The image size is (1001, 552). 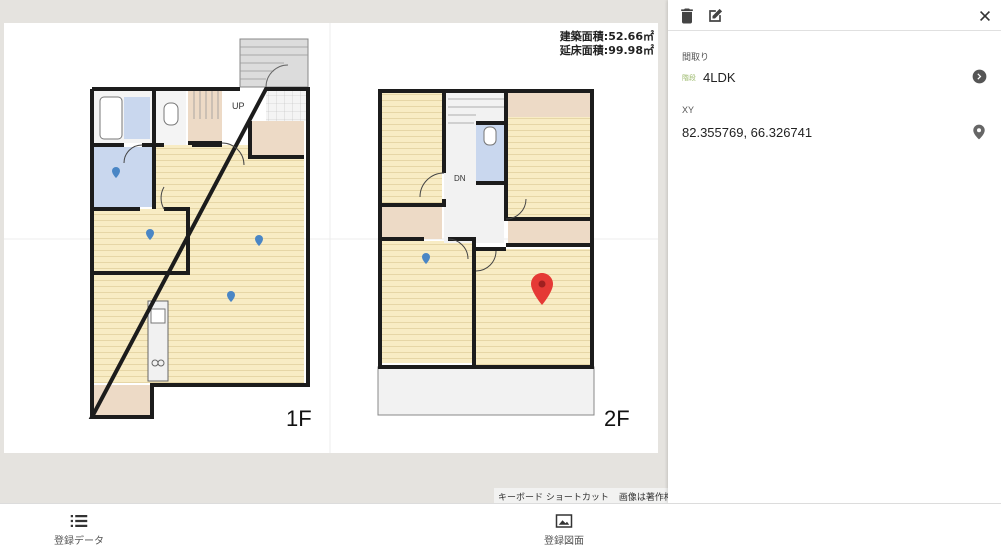 I want to click on nav-registered-plans-label: 登録図面, so click(x=564, y=541).